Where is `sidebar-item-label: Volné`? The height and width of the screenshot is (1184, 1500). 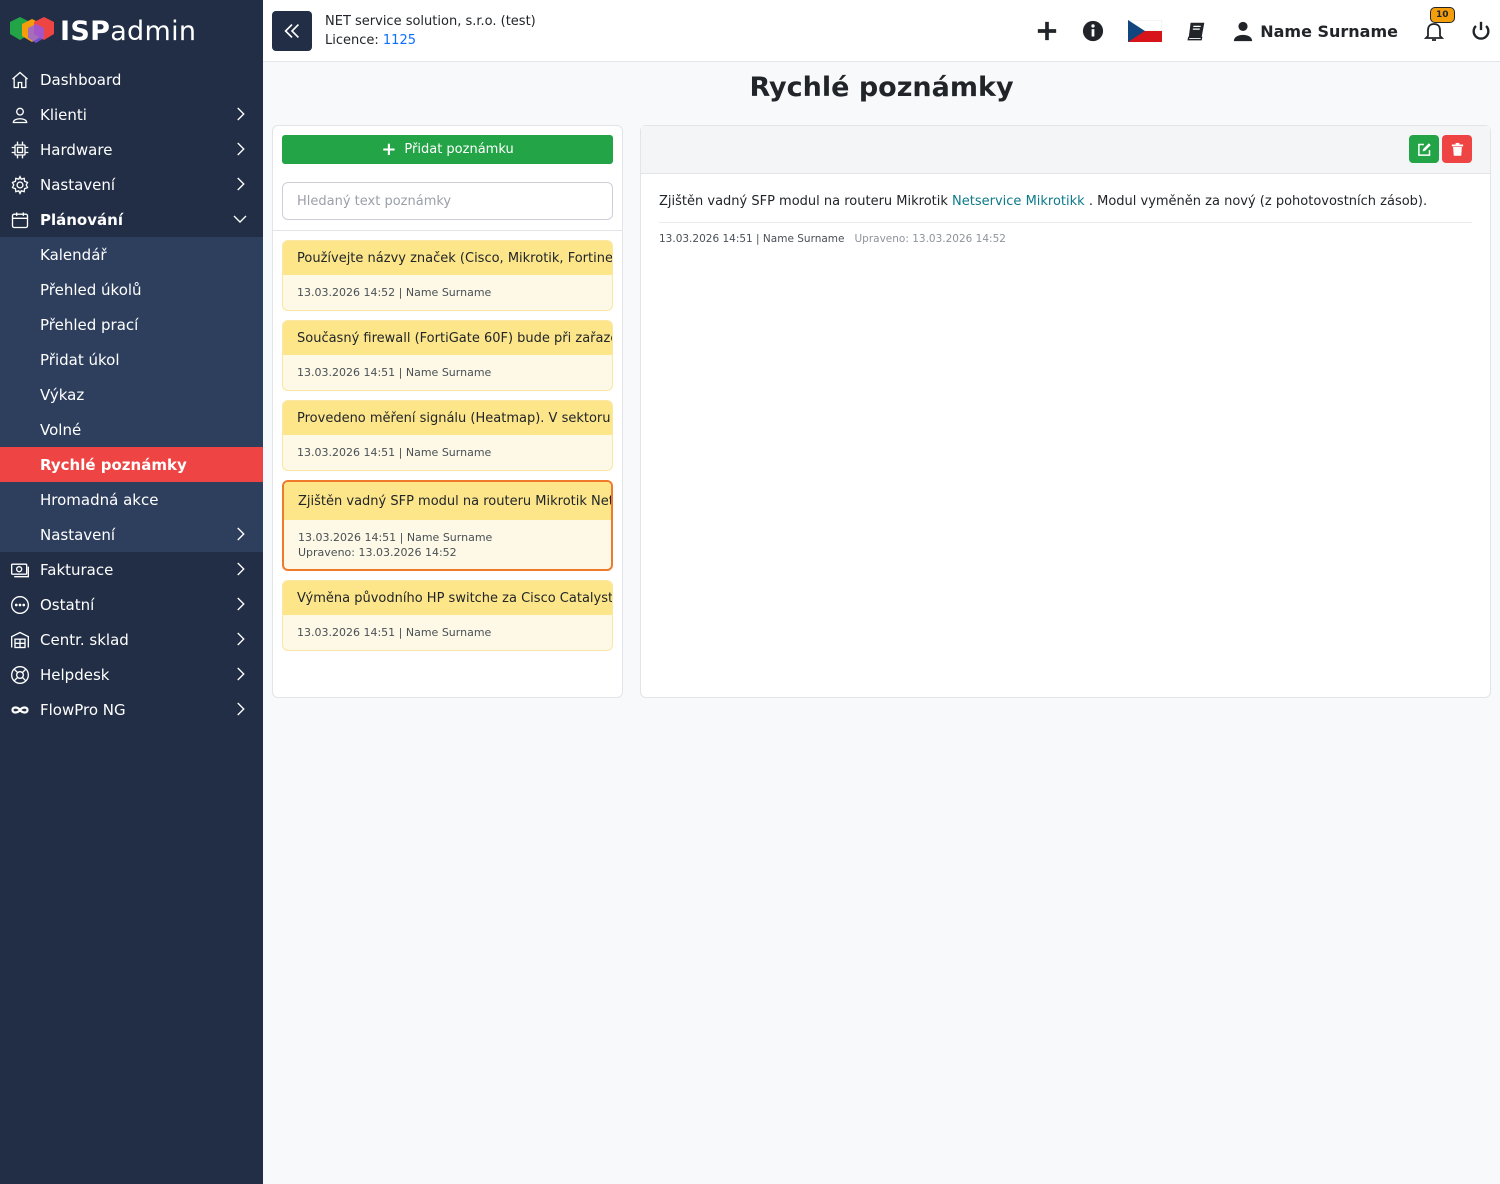
sidebar-item-label: Volné is located at coordinates (61, 429).